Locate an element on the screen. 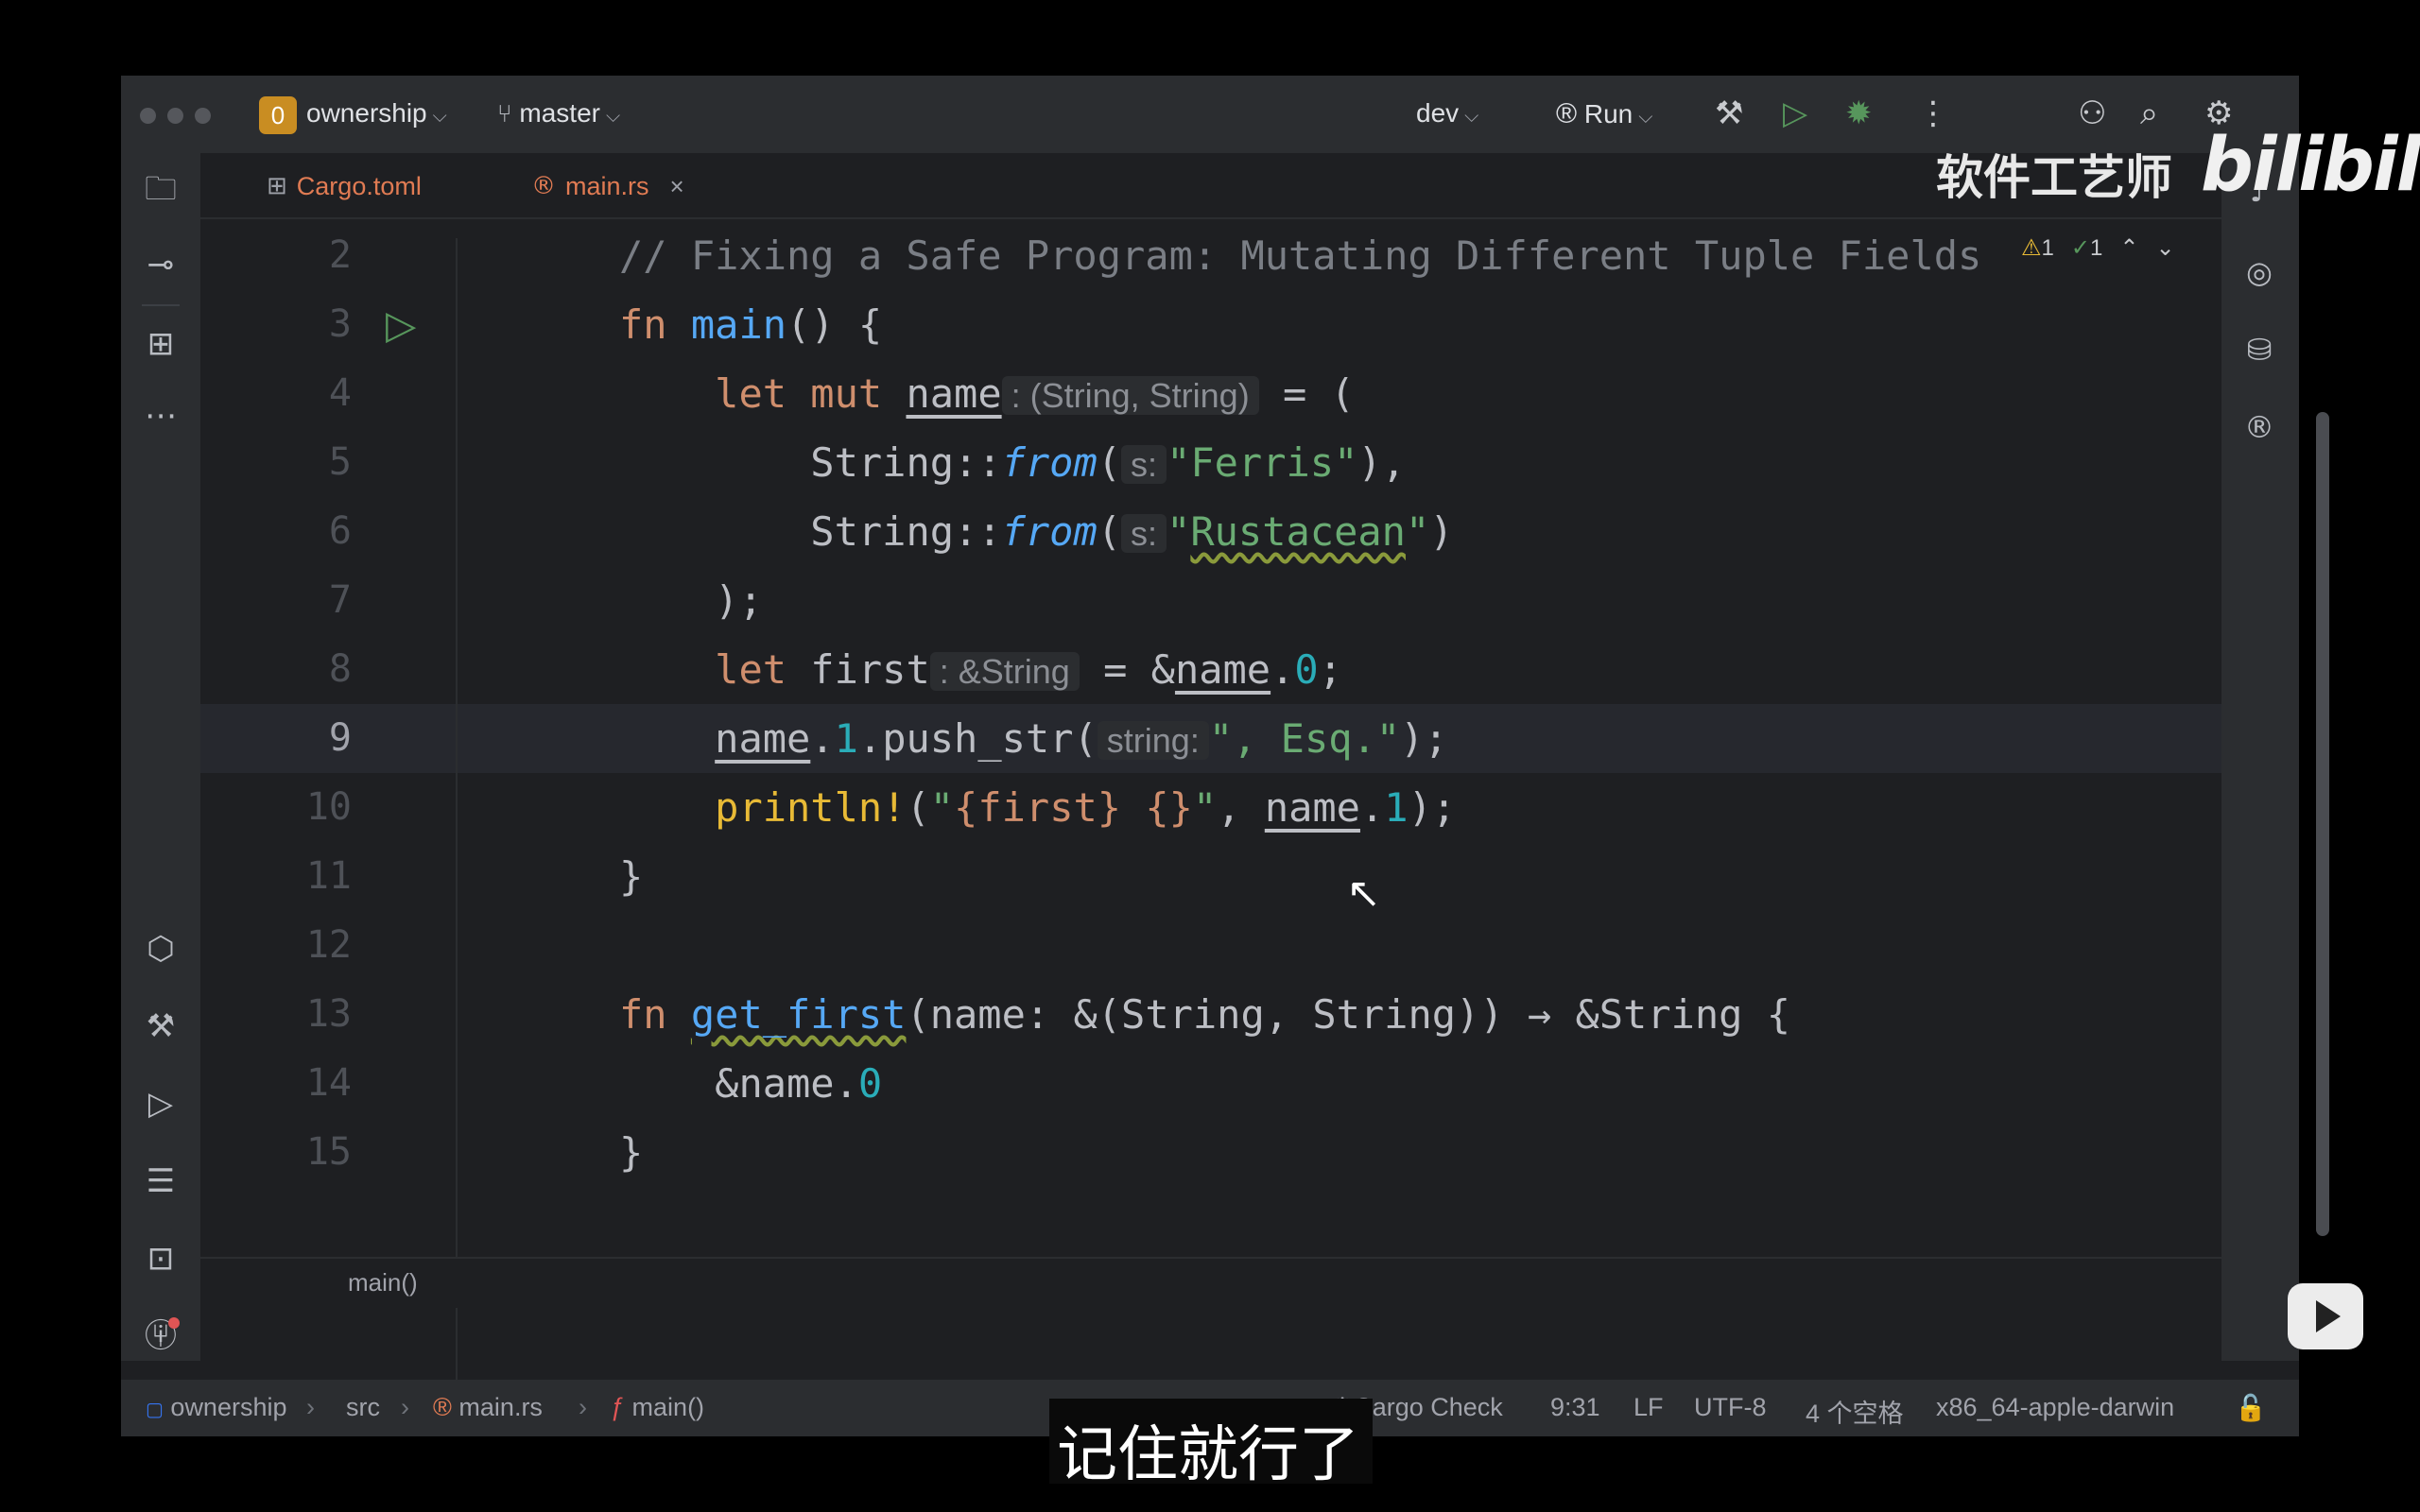 The height and width of the screenshot is (1512, 2420). caret-position: 9:31 is located at coordinates (1575, 1407).